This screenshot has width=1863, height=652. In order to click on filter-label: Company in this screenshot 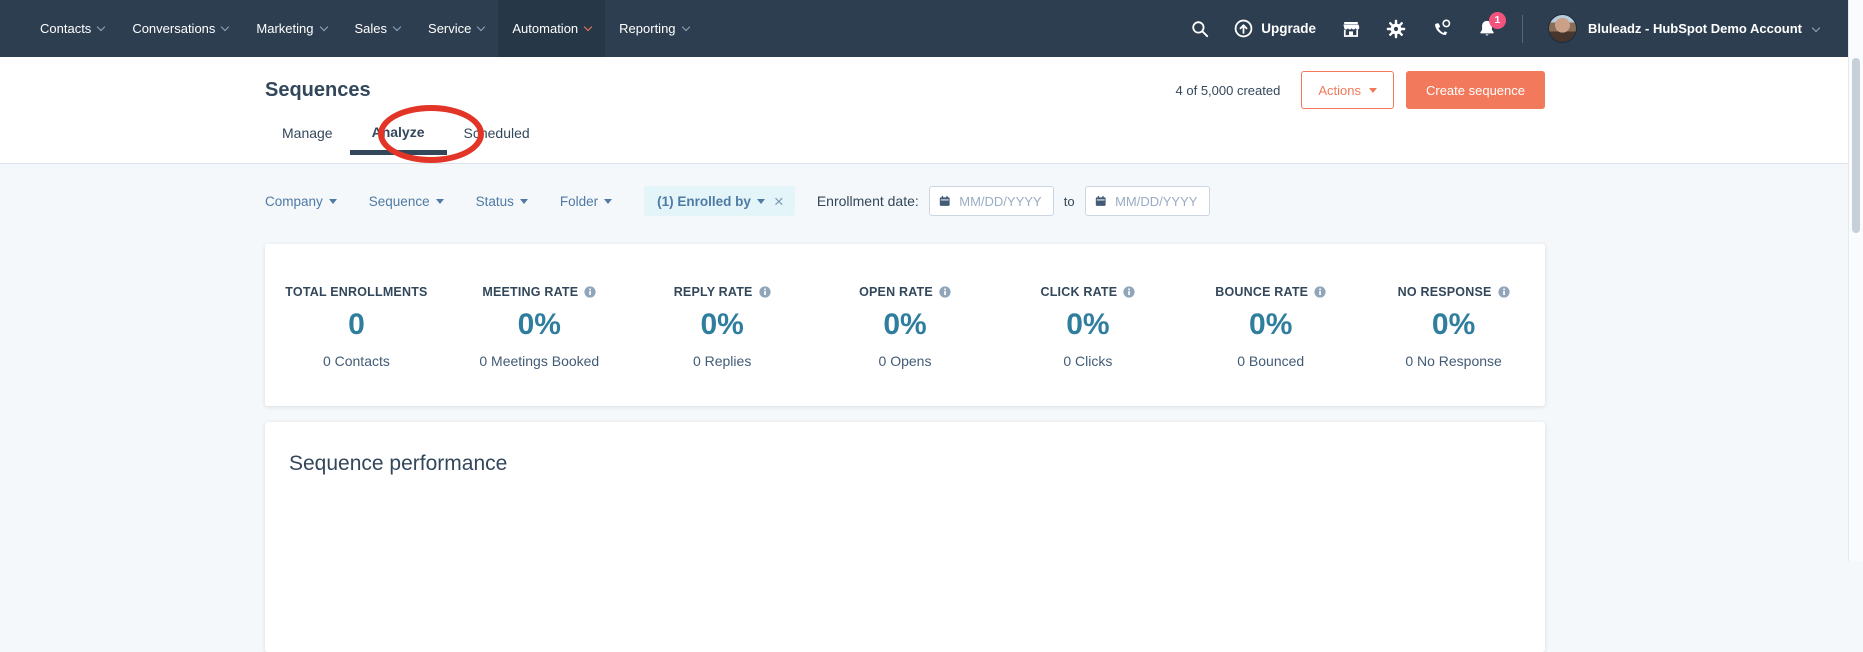, I will do `click(294, 201)`.